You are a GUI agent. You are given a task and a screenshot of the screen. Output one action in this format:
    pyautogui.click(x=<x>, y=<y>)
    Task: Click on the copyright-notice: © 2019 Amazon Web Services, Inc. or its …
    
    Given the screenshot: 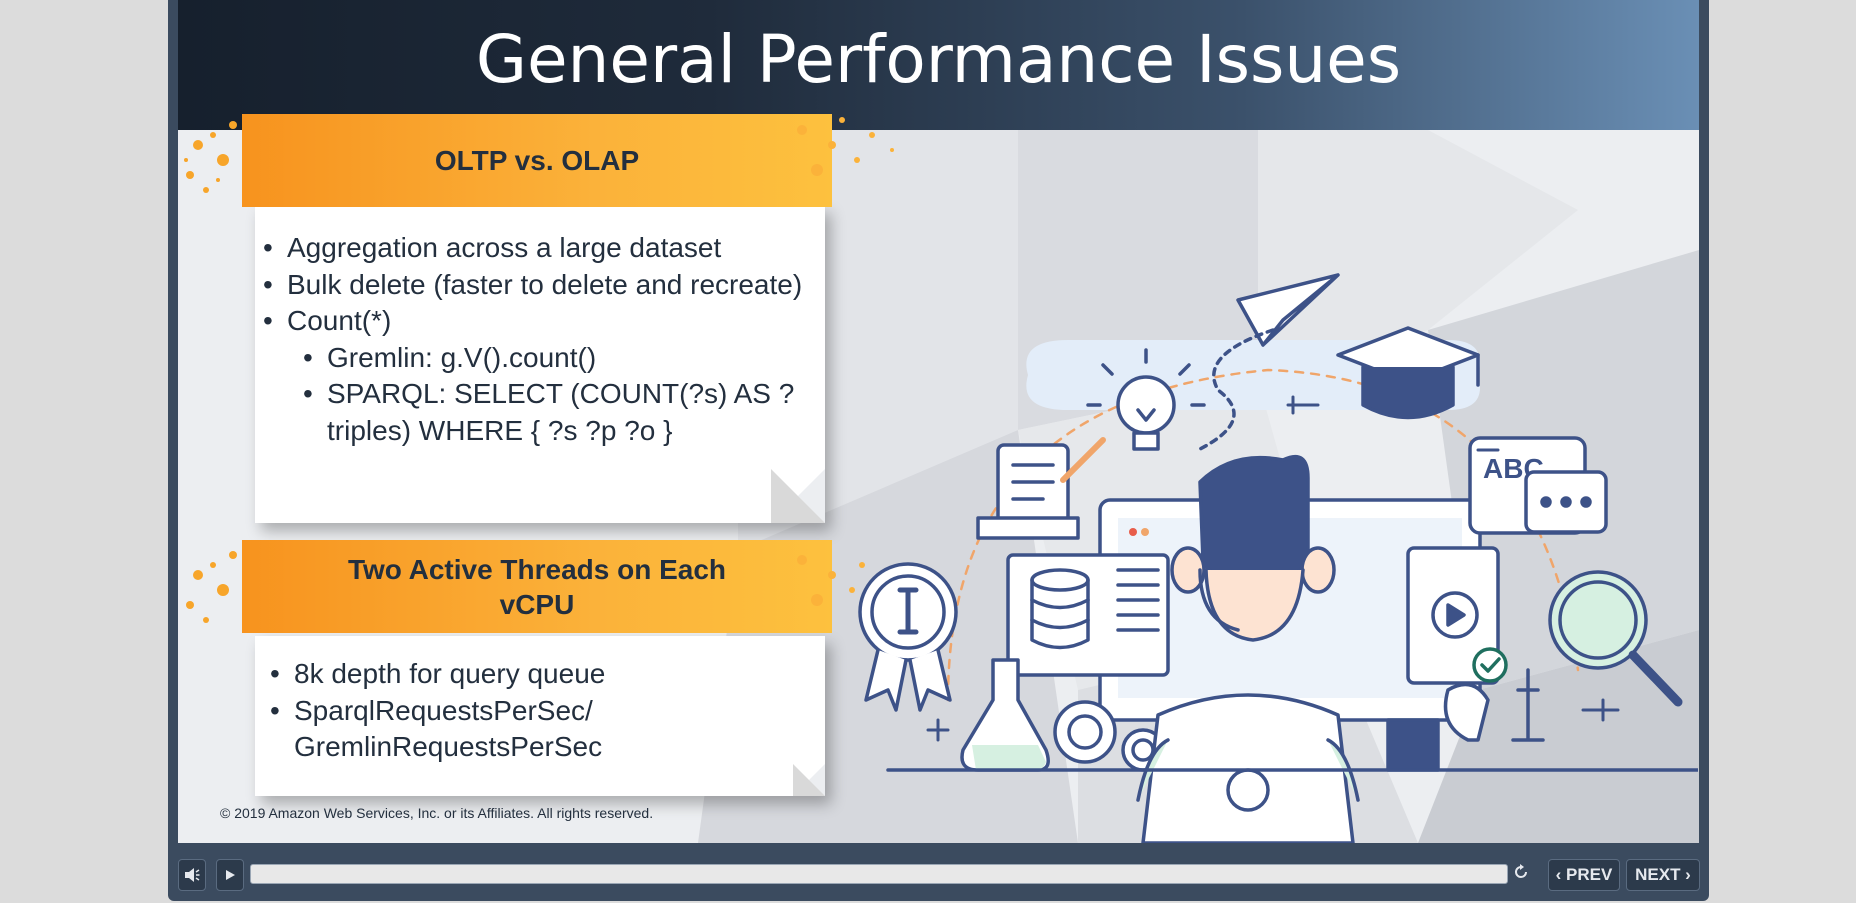 What is the action you would take?
    pyautogui.click(x=437, y=813)
    